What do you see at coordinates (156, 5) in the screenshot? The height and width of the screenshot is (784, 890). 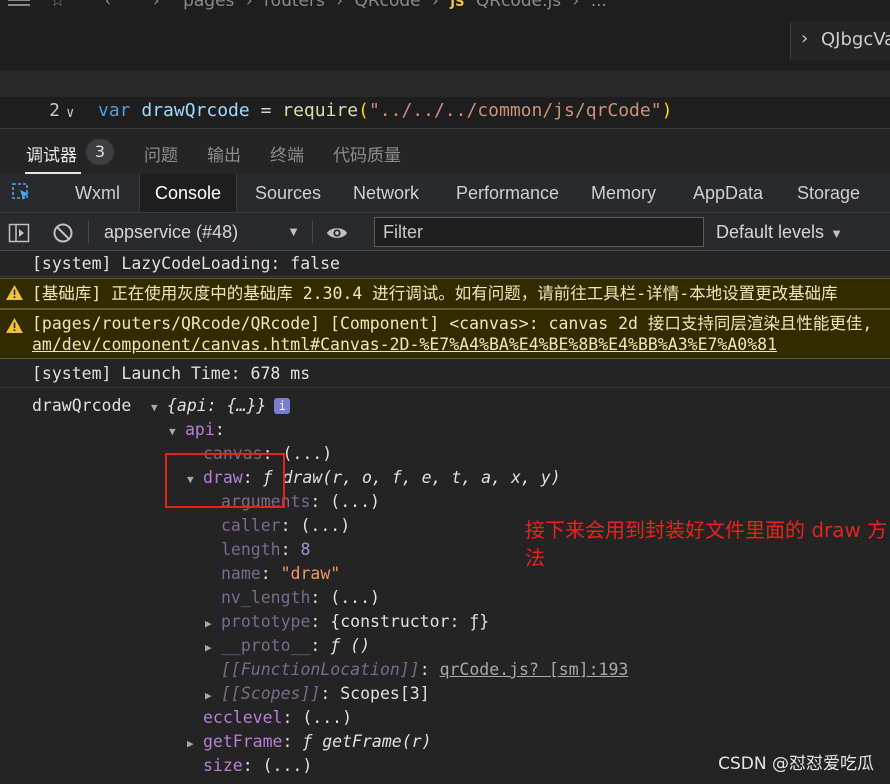 I see `forward-icon: ›` at bounding box center [156, 5].